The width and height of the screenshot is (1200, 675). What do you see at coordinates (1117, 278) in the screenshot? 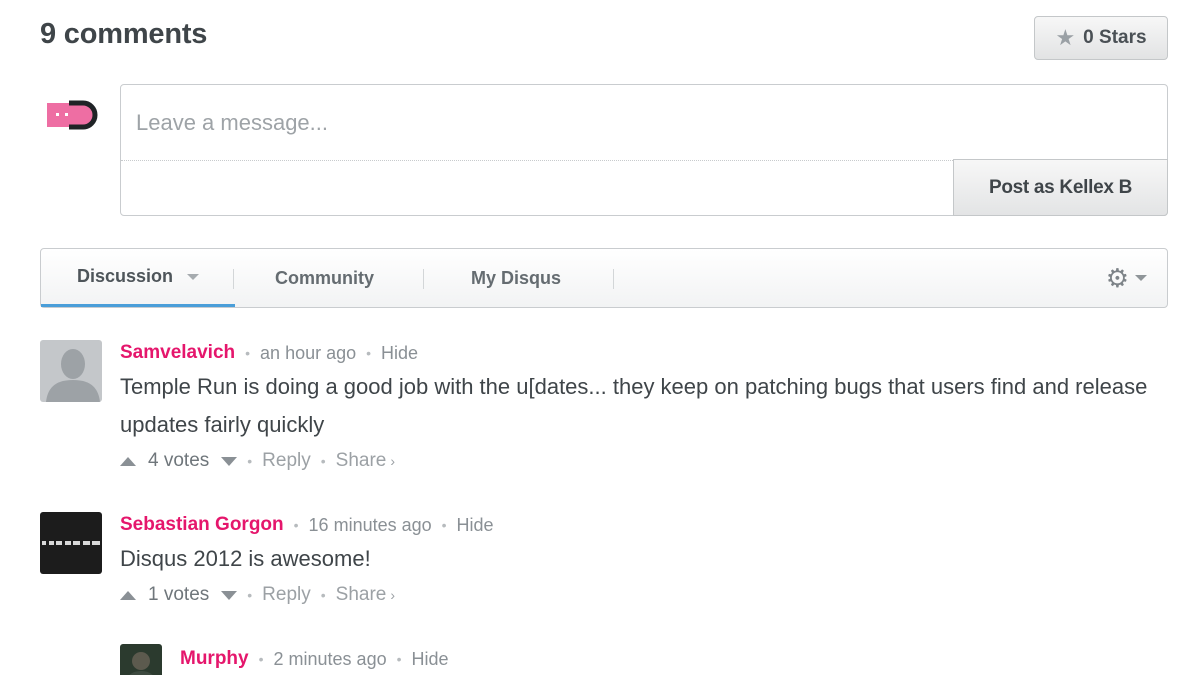
I see `gear-icon: ⚙` at bounding box center [1117, 278].